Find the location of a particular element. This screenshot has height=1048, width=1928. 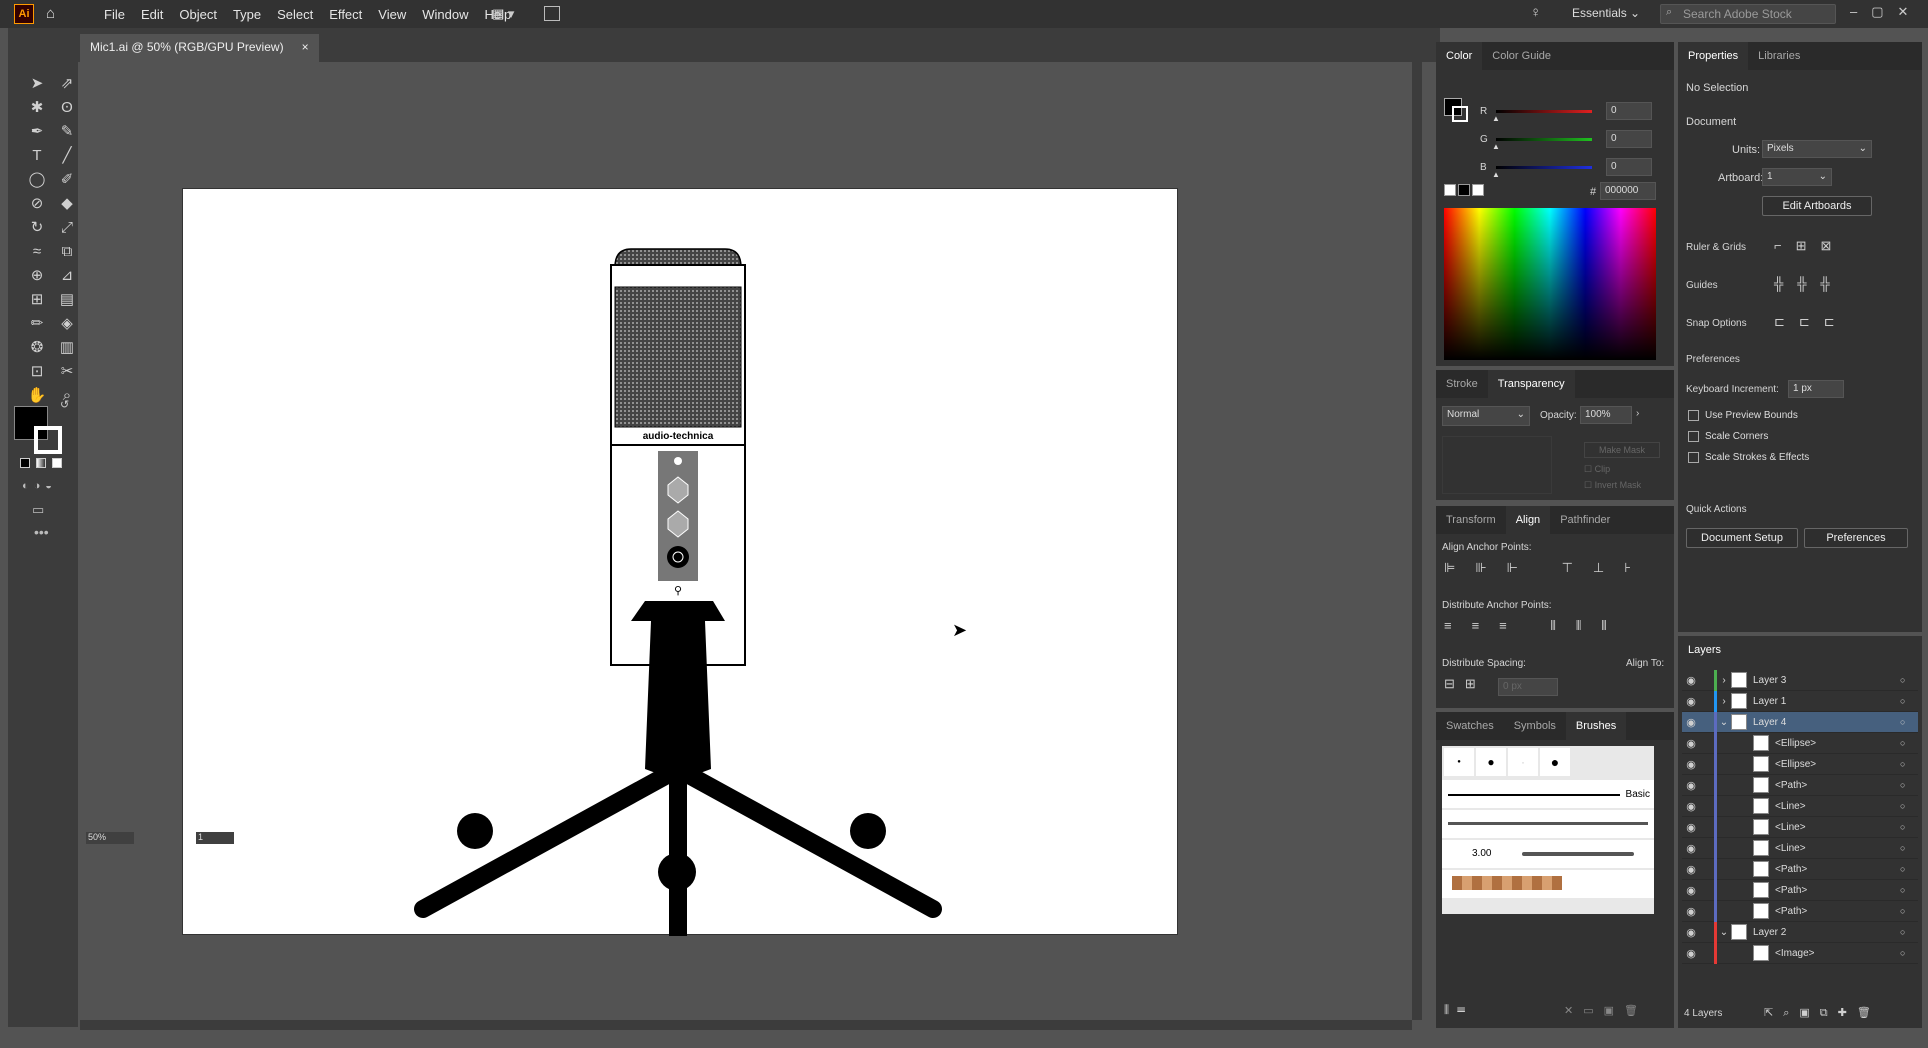

zoom-level: 50% is located at coordinates (110, 838).